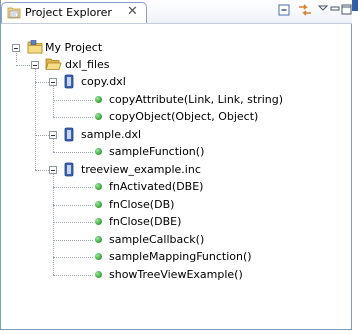 Image resolution: width=358 pixels, height=331 pixels. What do you see at coordinates (87, 64) in the screenshot?
I see `tree-node-label: dxl_files` at bounding box center [87, 64].